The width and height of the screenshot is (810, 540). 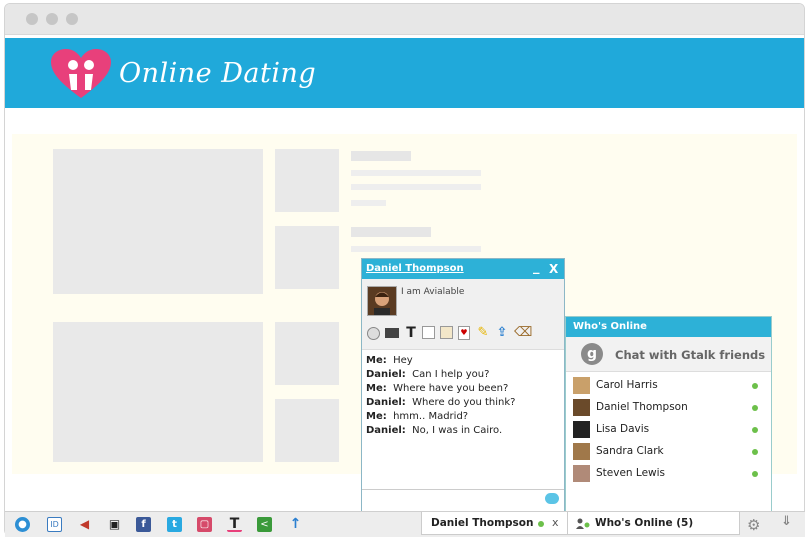 What do you see at coordinates (552, 498) in the screenshot?
I see `speech-bubble-icon` at bounding box center [552, 498].